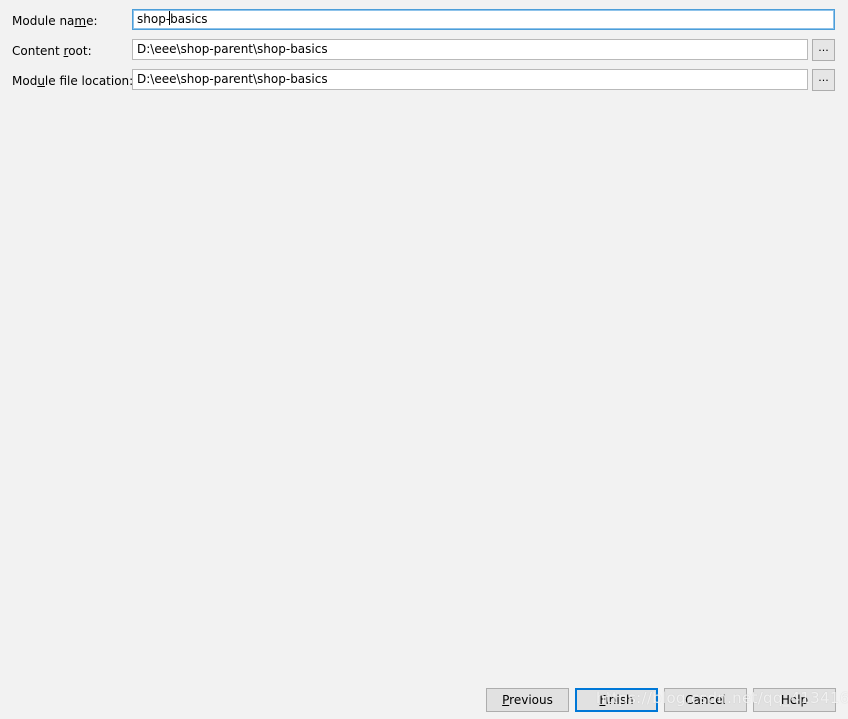 The image size is (848, 719). I want to click on module-name-value-start: shop-, so click(154, 19).